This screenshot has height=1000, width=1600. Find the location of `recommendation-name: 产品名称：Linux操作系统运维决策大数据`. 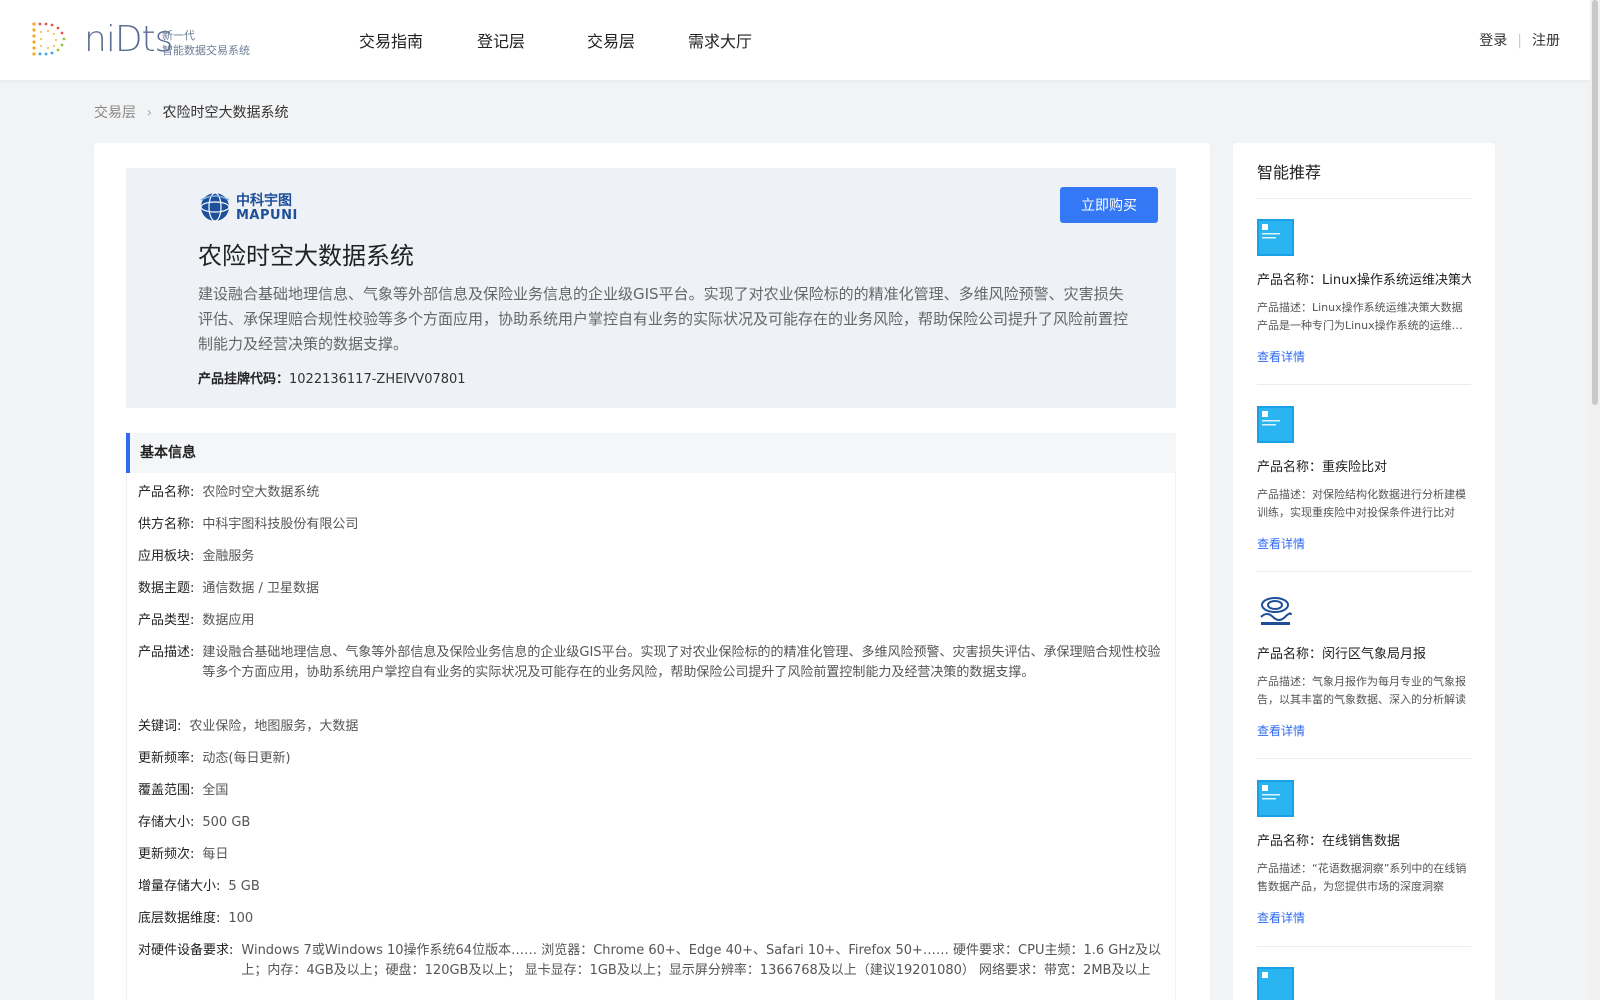

recommendation-name: 产品名称：Linux操作系统运维决策大数据 is located at coordinates (1364, 280).